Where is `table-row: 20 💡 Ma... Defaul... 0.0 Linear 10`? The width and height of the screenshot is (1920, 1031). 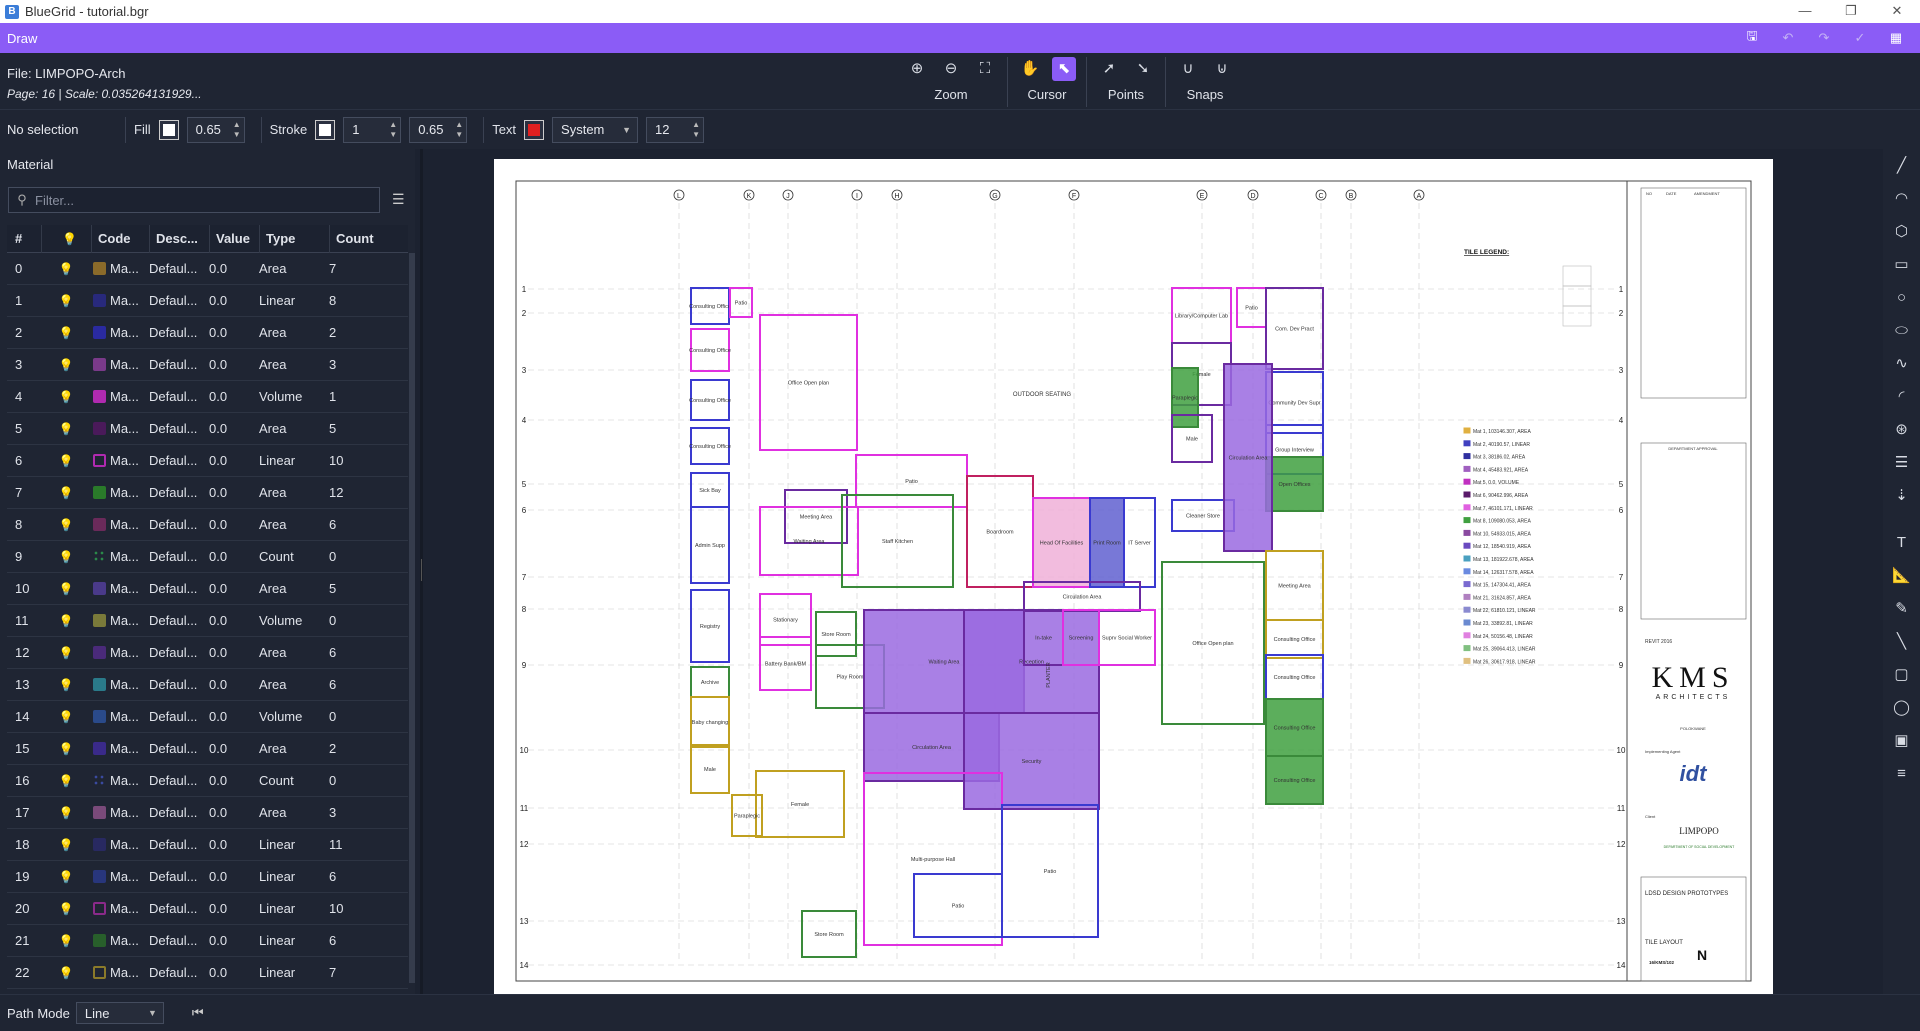 table-row: 20 💡 Ma... Defaul... 0.0 Linear 10 is located at coordinates (207, 909).